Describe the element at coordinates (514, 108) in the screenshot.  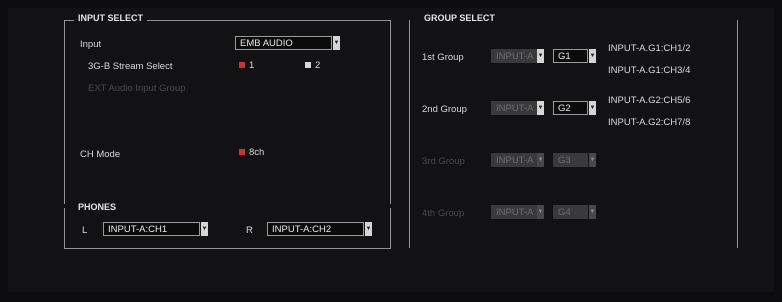
I see `group-2-input-value: INPUT-A` at that location.